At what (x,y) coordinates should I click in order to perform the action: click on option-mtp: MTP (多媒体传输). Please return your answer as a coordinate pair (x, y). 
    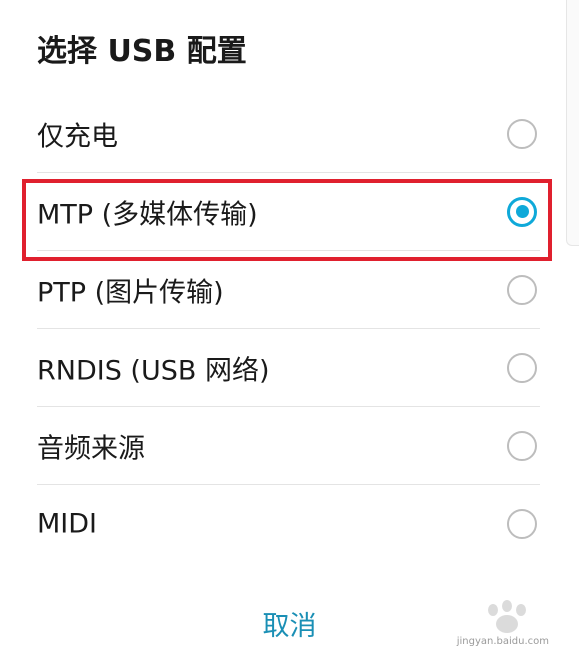
    Looking at the image, I should click on (288, 212).